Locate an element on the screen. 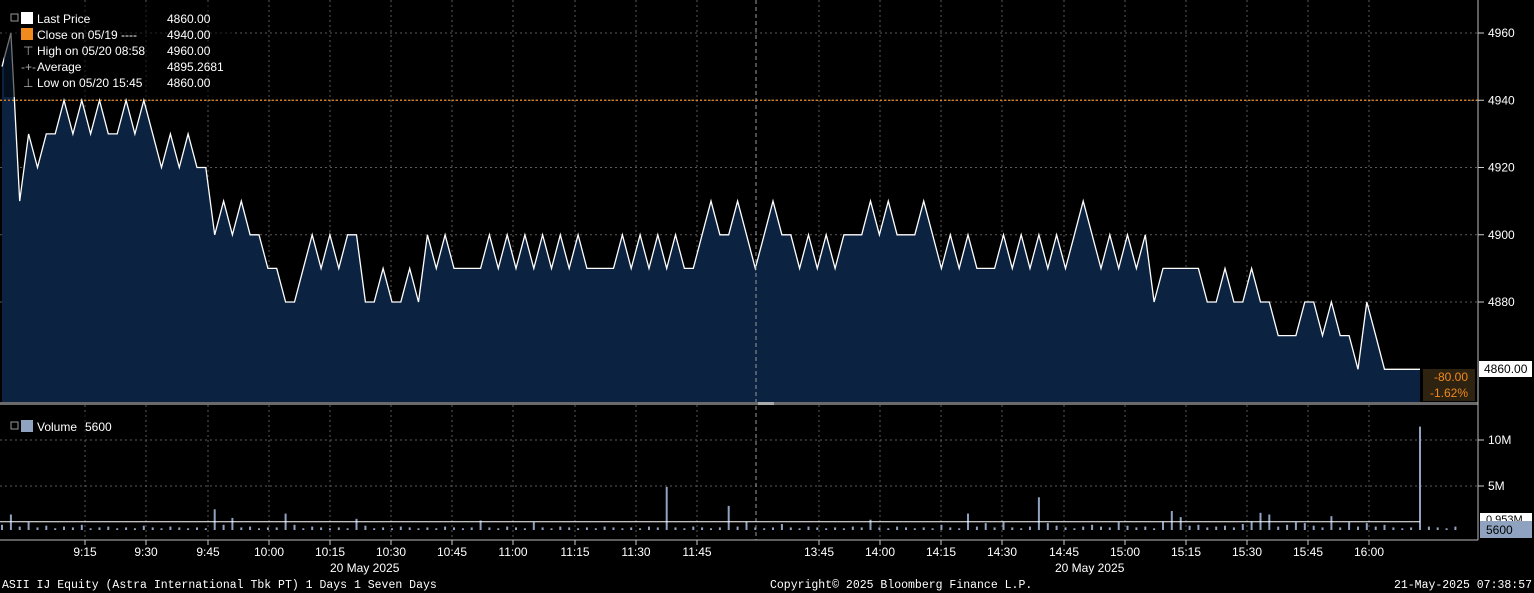  volume-legend: Volume 5600 is located at coordinates (63, 426).